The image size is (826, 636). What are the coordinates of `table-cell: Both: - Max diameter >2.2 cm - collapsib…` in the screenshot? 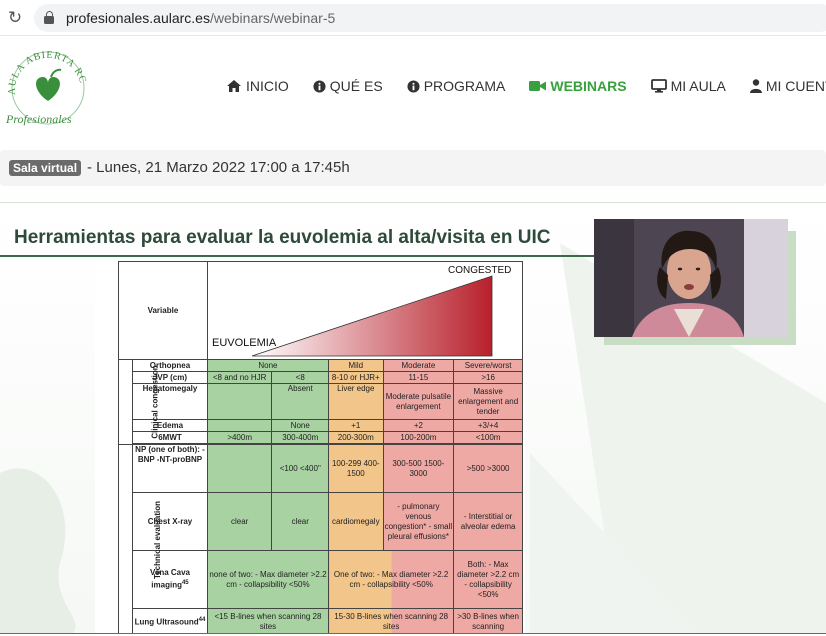 It's located at (488, 579).